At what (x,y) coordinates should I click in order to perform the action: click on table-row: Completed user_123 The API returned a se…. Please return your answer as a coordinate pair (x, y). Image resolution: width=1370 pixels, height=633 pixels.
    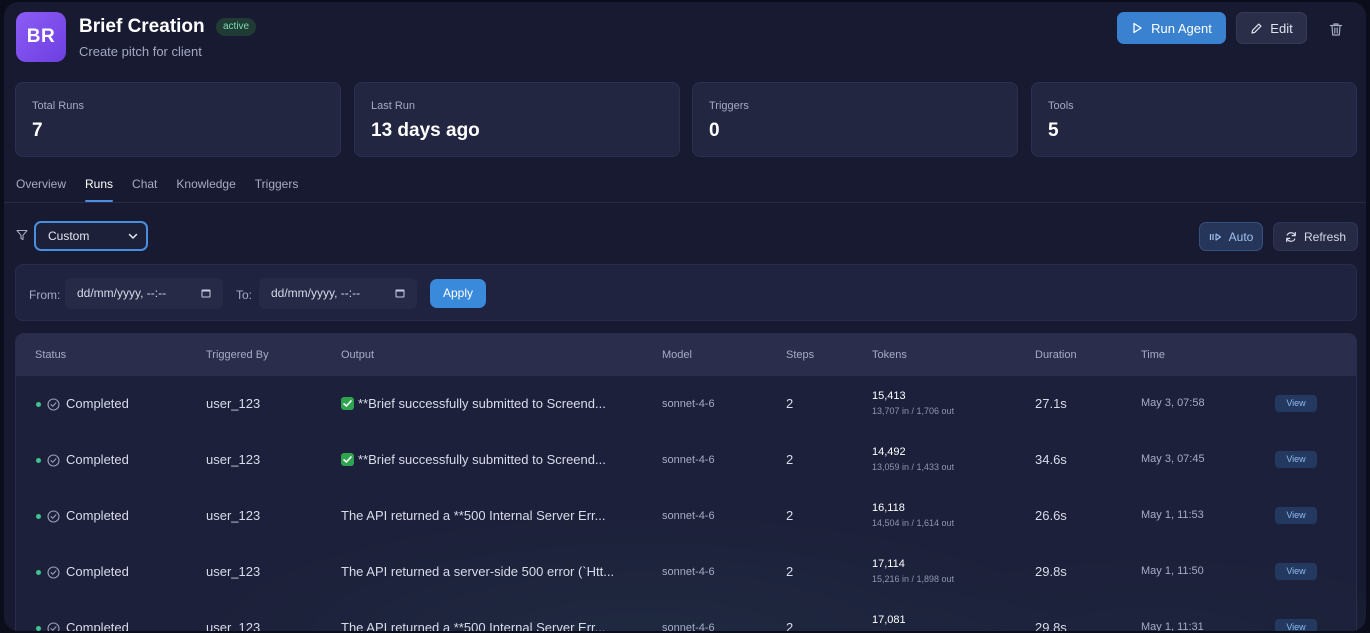
    Looking at the image, I should click on (686, 572).